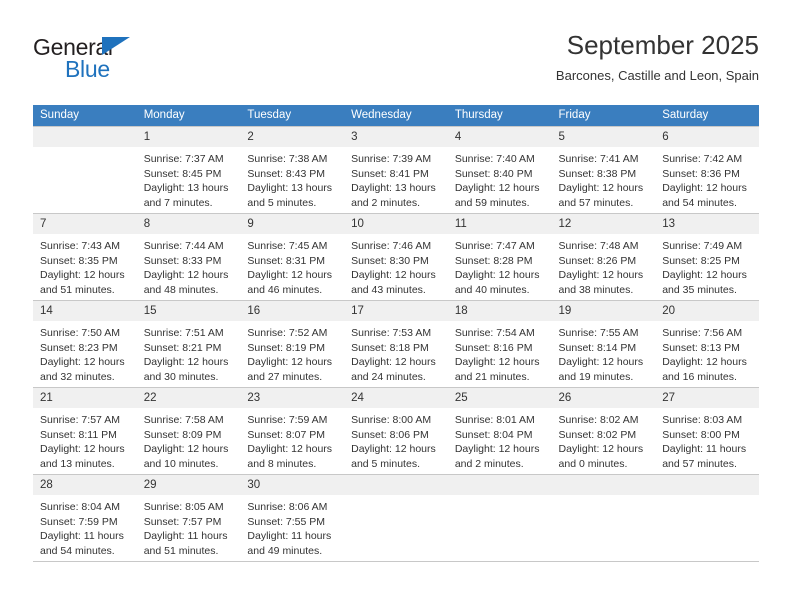 This screenshot has width=792, height=612. I want to click on day-info-line: and 38 minutes., so click(596, 289).